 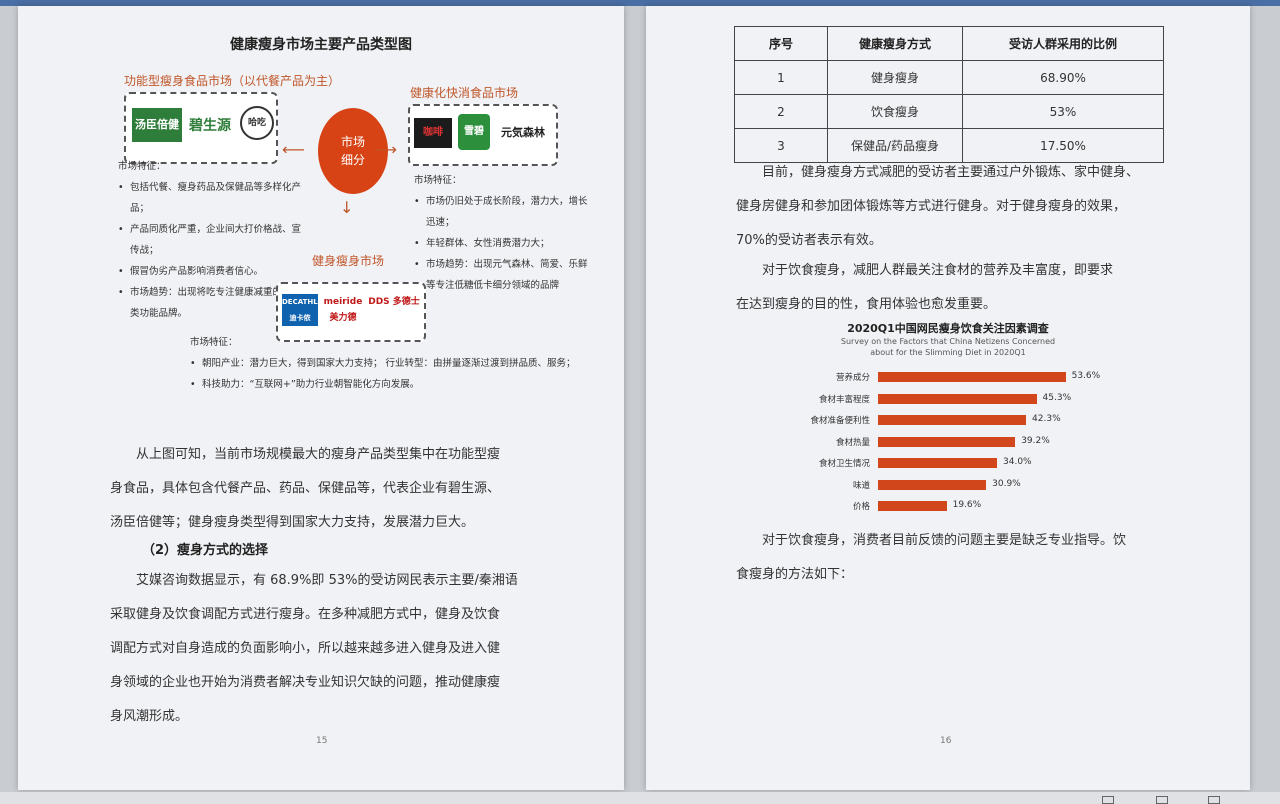 What do you see at coordinates (390, 384) in the screenshot?
I see `feature-item: 科技助力：“互联网+”助力行业朝智能化方向发展。` at bounding box center [390, 384].